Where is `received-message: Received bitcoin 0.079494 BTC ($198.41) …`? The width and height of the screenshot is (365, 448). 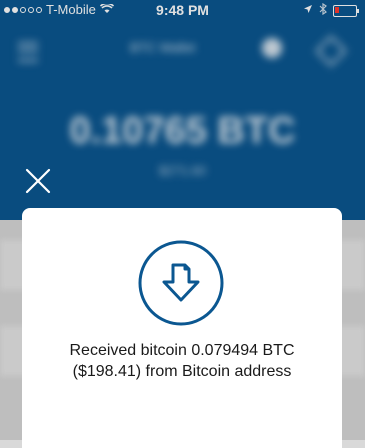
received-message: Received bitcoin 0.079494 BTC ($198.41) … is located at coordinates (182, 361).